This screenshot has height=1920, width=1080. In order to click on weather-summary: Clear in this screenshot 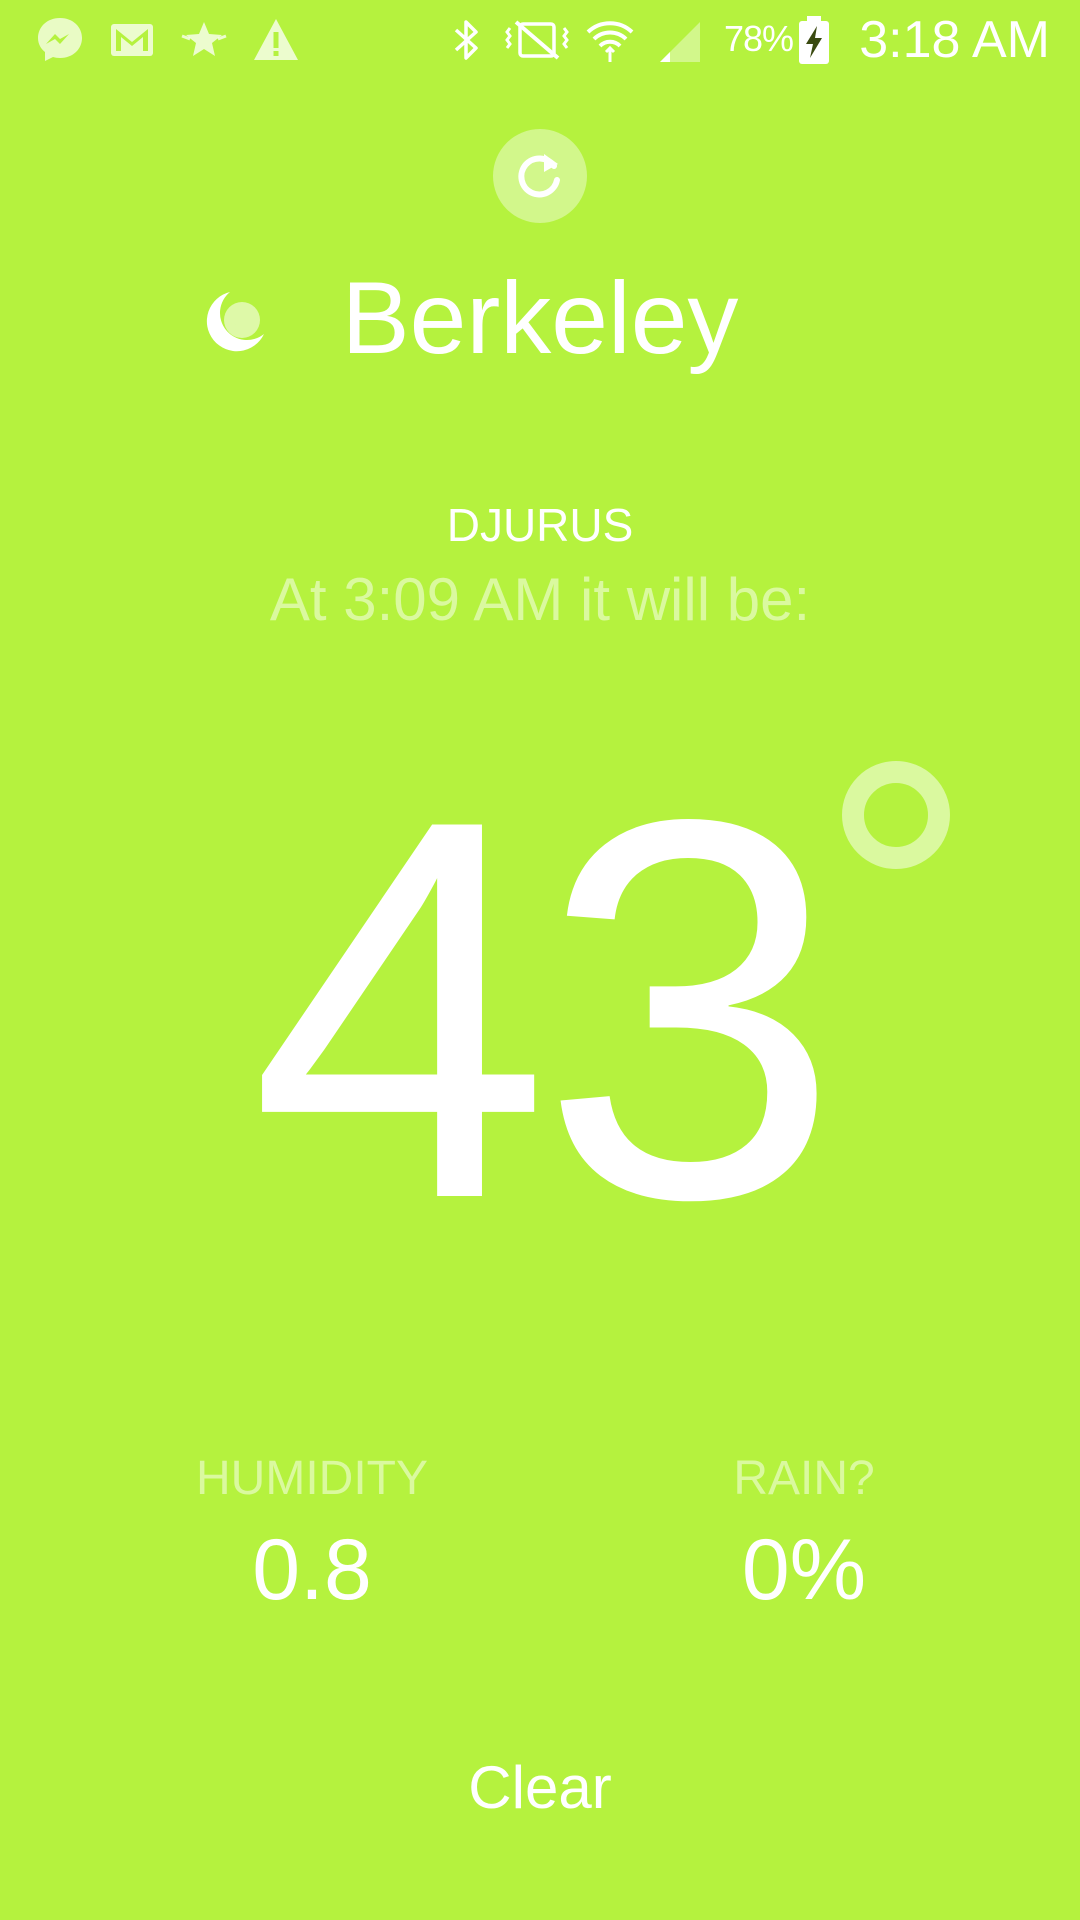, I will do `click(540, 1787)`.